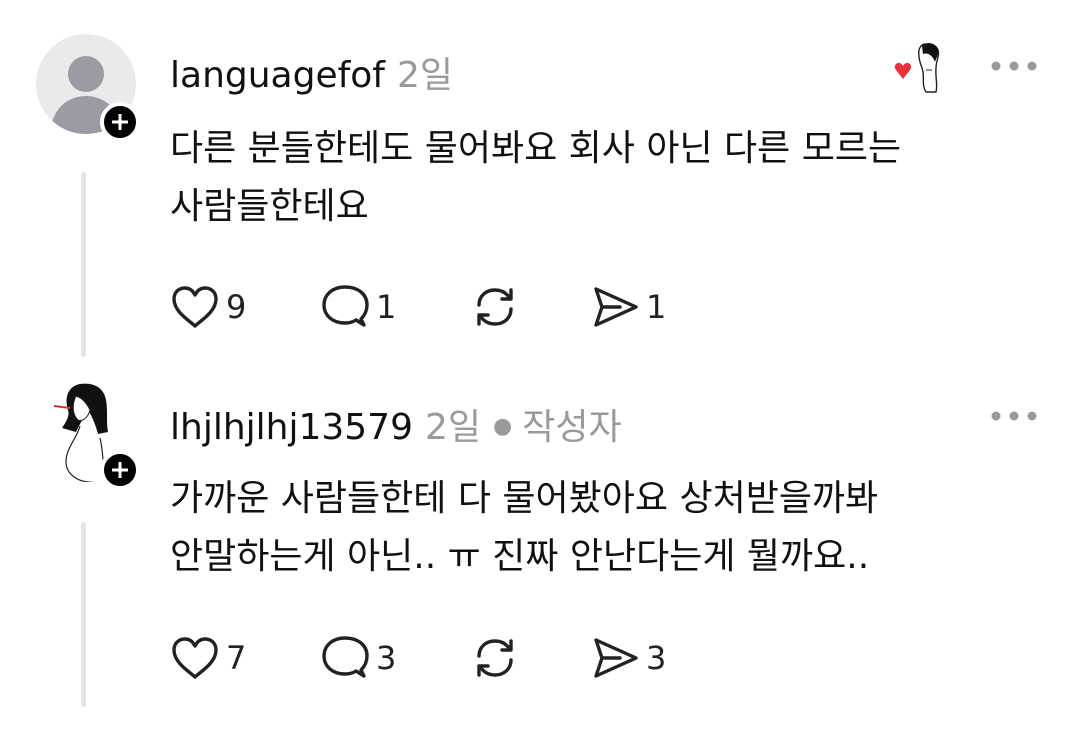 This screenshot has height=733, width=1080. Describe the element at coordinates (656, 307) in the screenshot. I see `share-count: 1` at that location.